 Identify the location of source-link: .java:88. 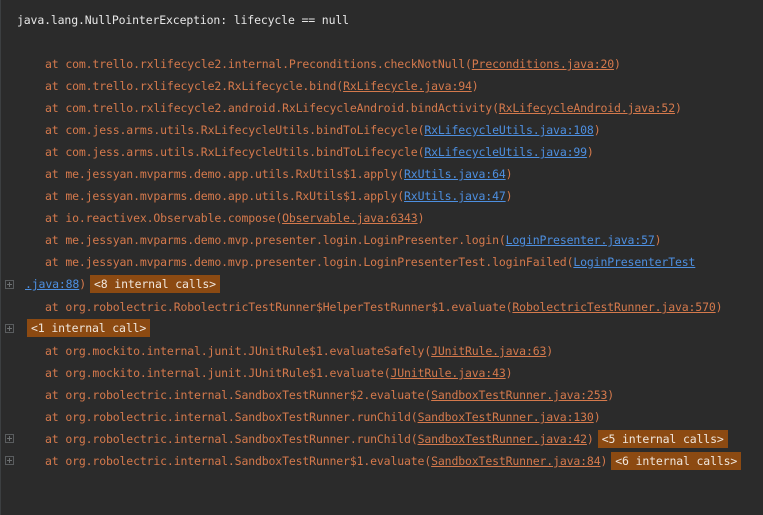
(52, 284).